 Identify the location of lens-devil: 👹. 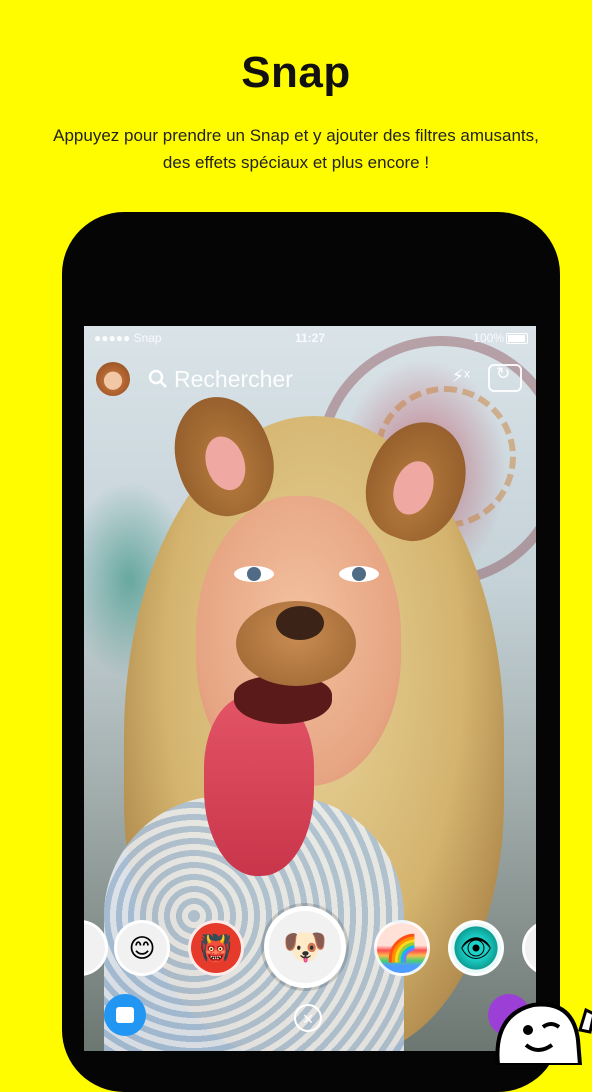
(216, 948).